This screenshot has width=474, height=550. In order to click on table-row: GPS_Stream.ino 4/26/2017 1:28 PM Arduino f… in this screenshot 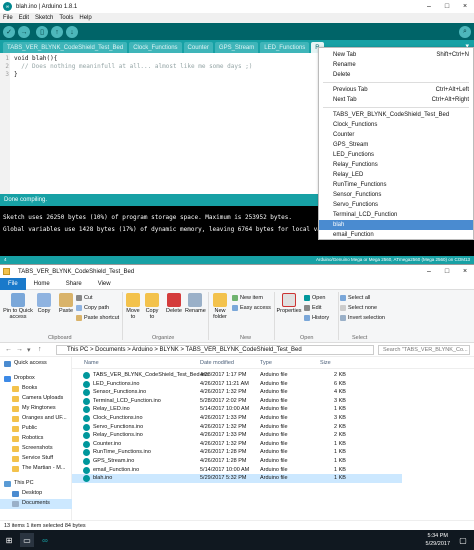, I will do `click(237, 461)`.